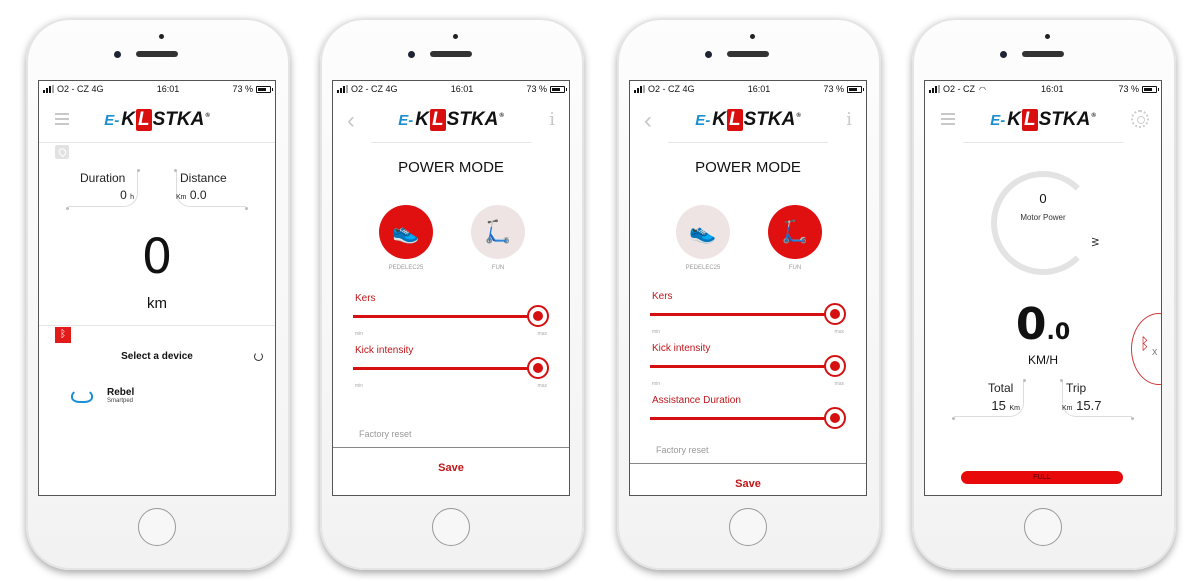 The image size is (1200, 581). What do you see at coordinates (191, 195) in the screenshot?
I see `distance-value: Km 0.0` at bounding box center [191, 195].